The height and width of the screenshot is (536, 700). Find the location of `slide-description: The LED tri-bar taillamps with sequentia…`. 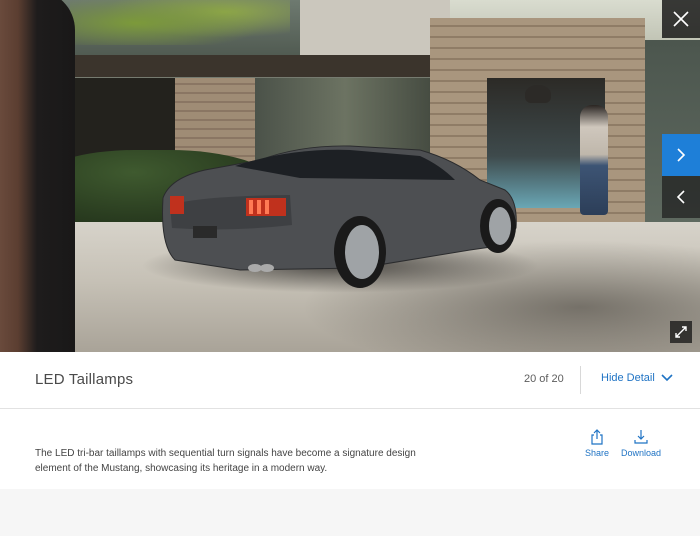

slide-description: The LED tri-bar taillamps with sequentia… is located at coordinates (225, 461).